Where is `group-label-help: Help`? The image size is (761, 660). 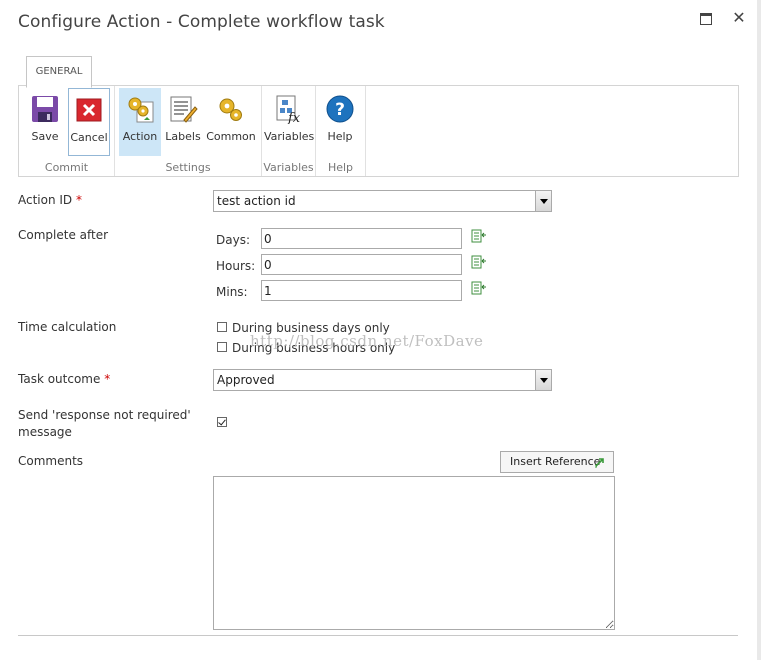
group-label-help: Help is located at coordinates (340, 167).